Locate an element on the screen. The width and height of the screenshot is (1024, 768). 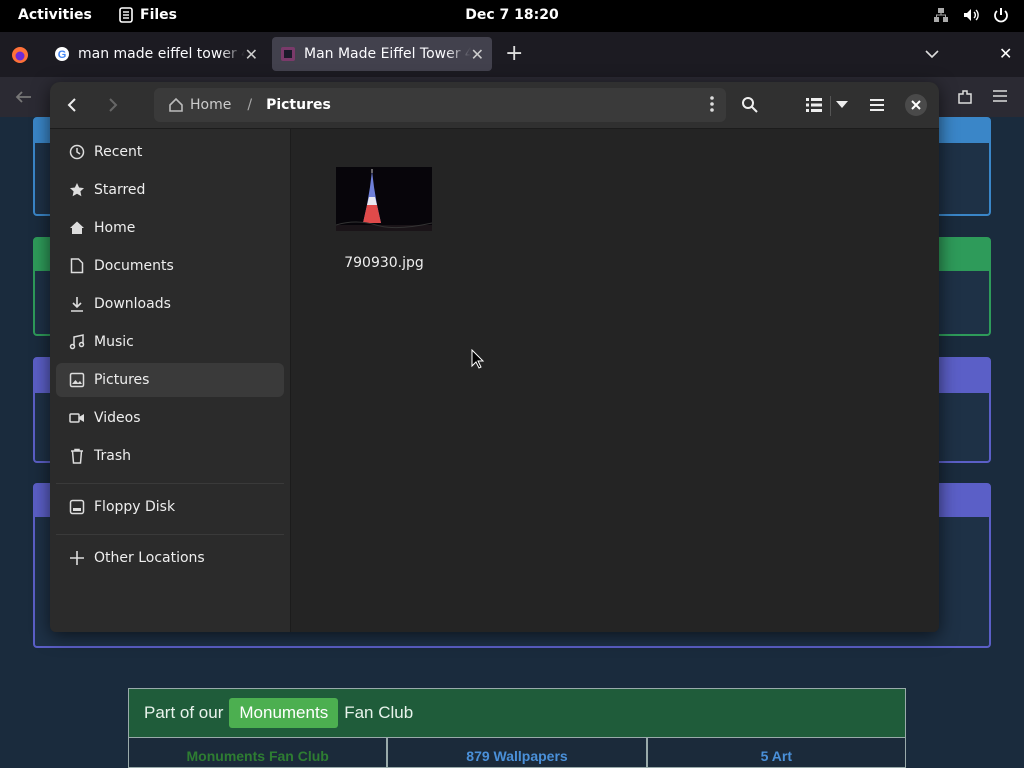
svg-text: G is located at coordinates (62, 55).